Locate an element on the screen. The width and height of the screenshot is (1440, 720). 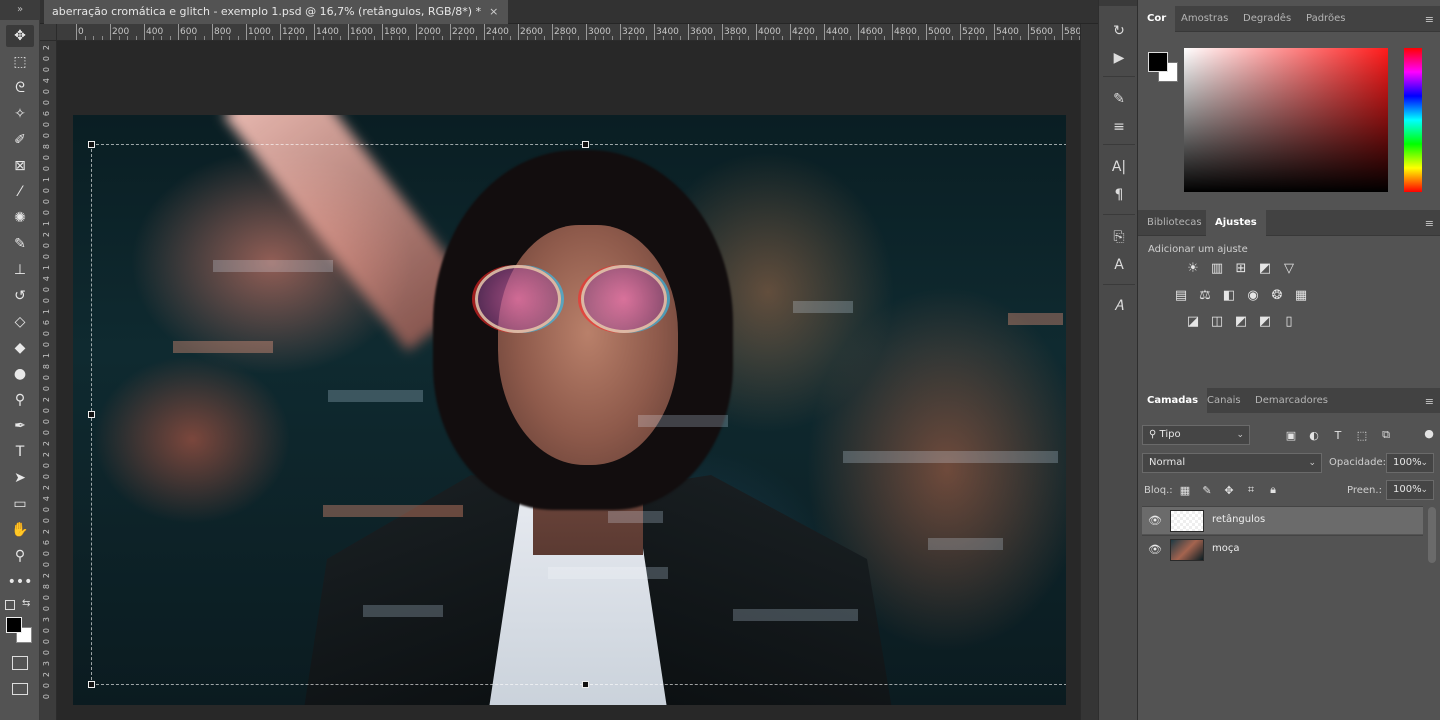
zoom-tool: ⚲ is located at coordinates (20, 556).